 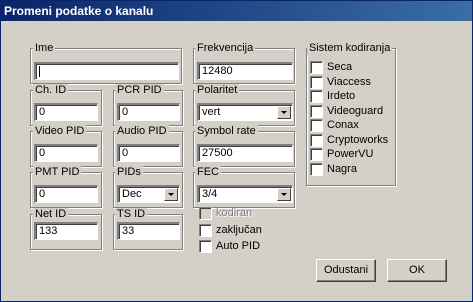 What do you see at coordinates (217, 90) in the screenshot?
I see `polaritet-label: Polaritet` at bounding box center [217, 90].